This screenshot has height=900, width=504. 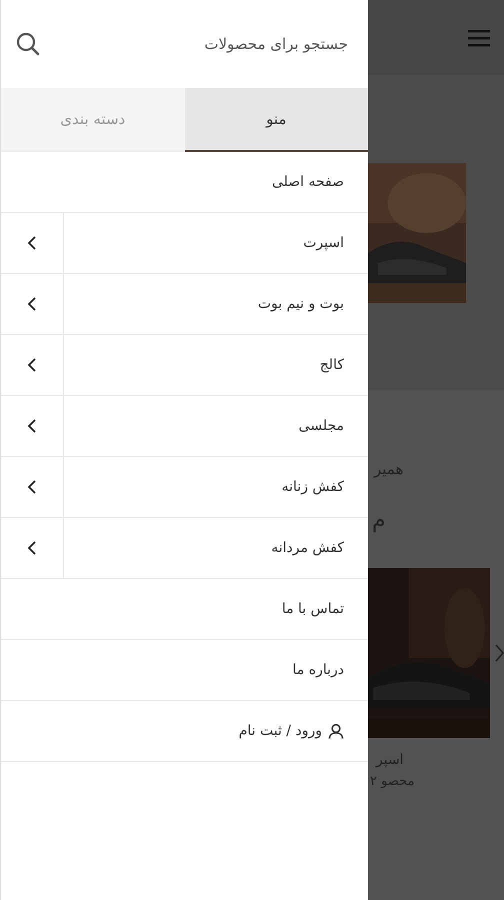 I want to click on menu-item-label: مجلسی, so click(x=321, y=426).